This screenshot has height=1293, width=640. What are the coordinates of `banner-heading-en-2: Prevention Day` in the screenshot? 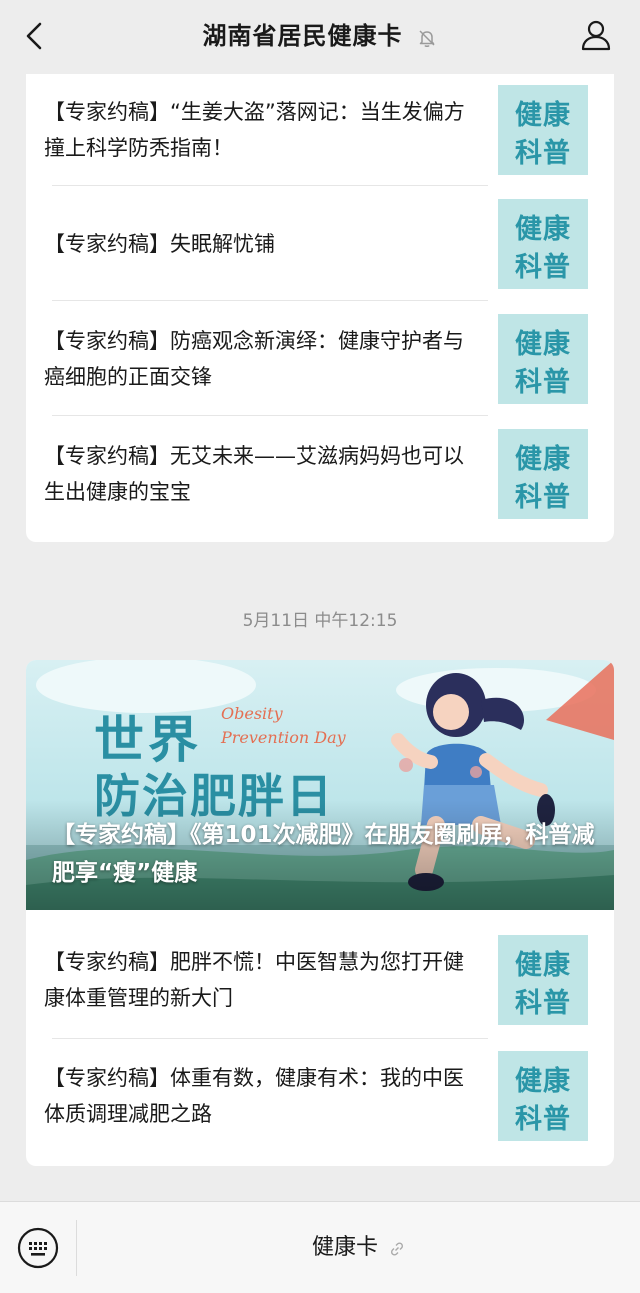 It's located at (283, 737).